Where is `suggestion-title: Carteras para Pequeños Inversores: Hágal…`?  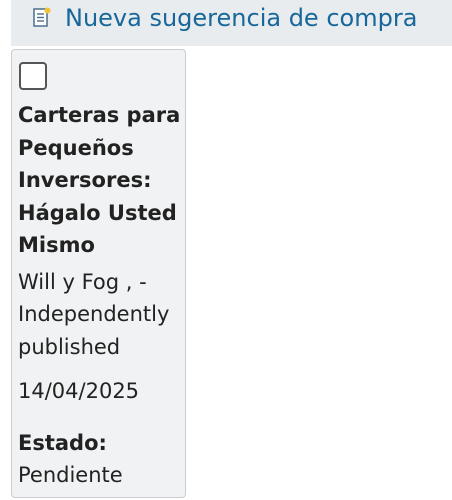
suggestion-title: Carteras para Pequeños Inversores: Hágal… is located at coordinates (101, 180).